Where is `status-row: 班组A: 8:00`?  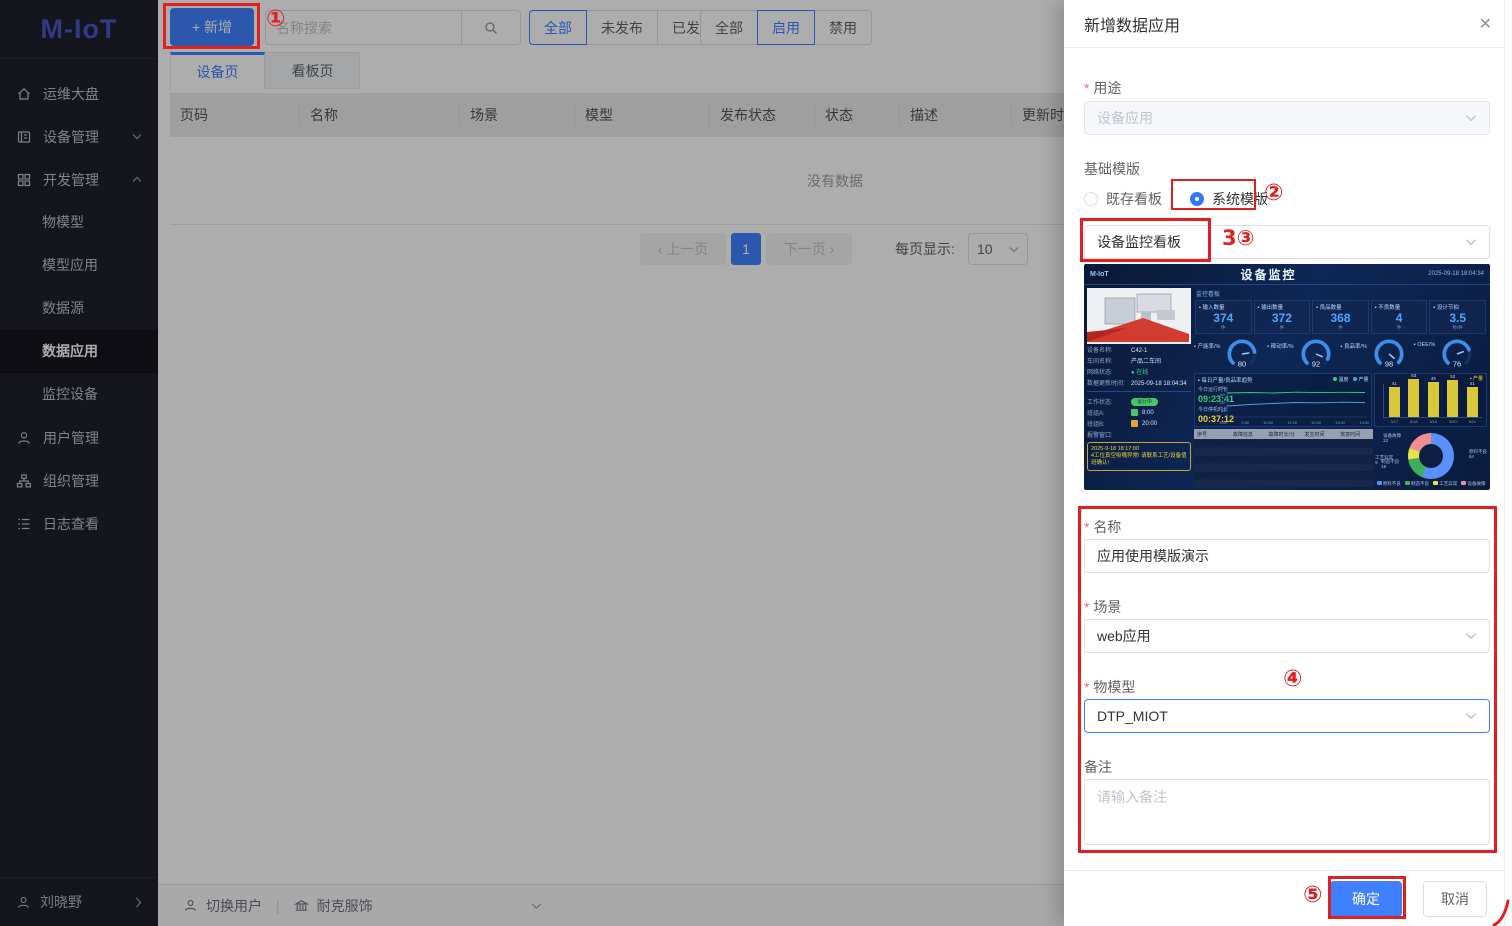 status-row: 班组A: 8:00 is located at coordinates (1120, 413).